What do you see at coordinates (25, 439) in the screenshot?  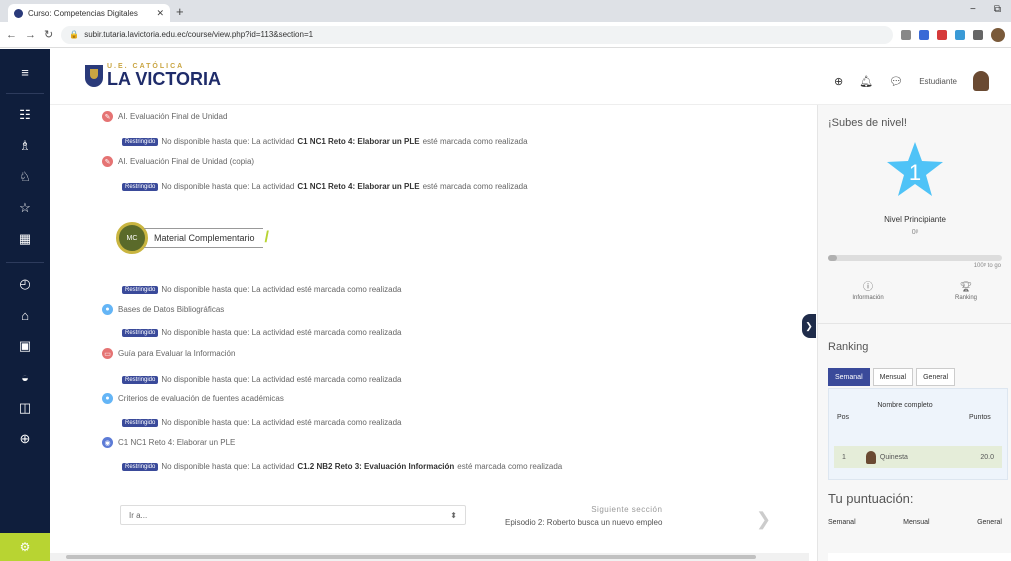 I see `globe-icon: ⊕` at bounding box center [25, 439].